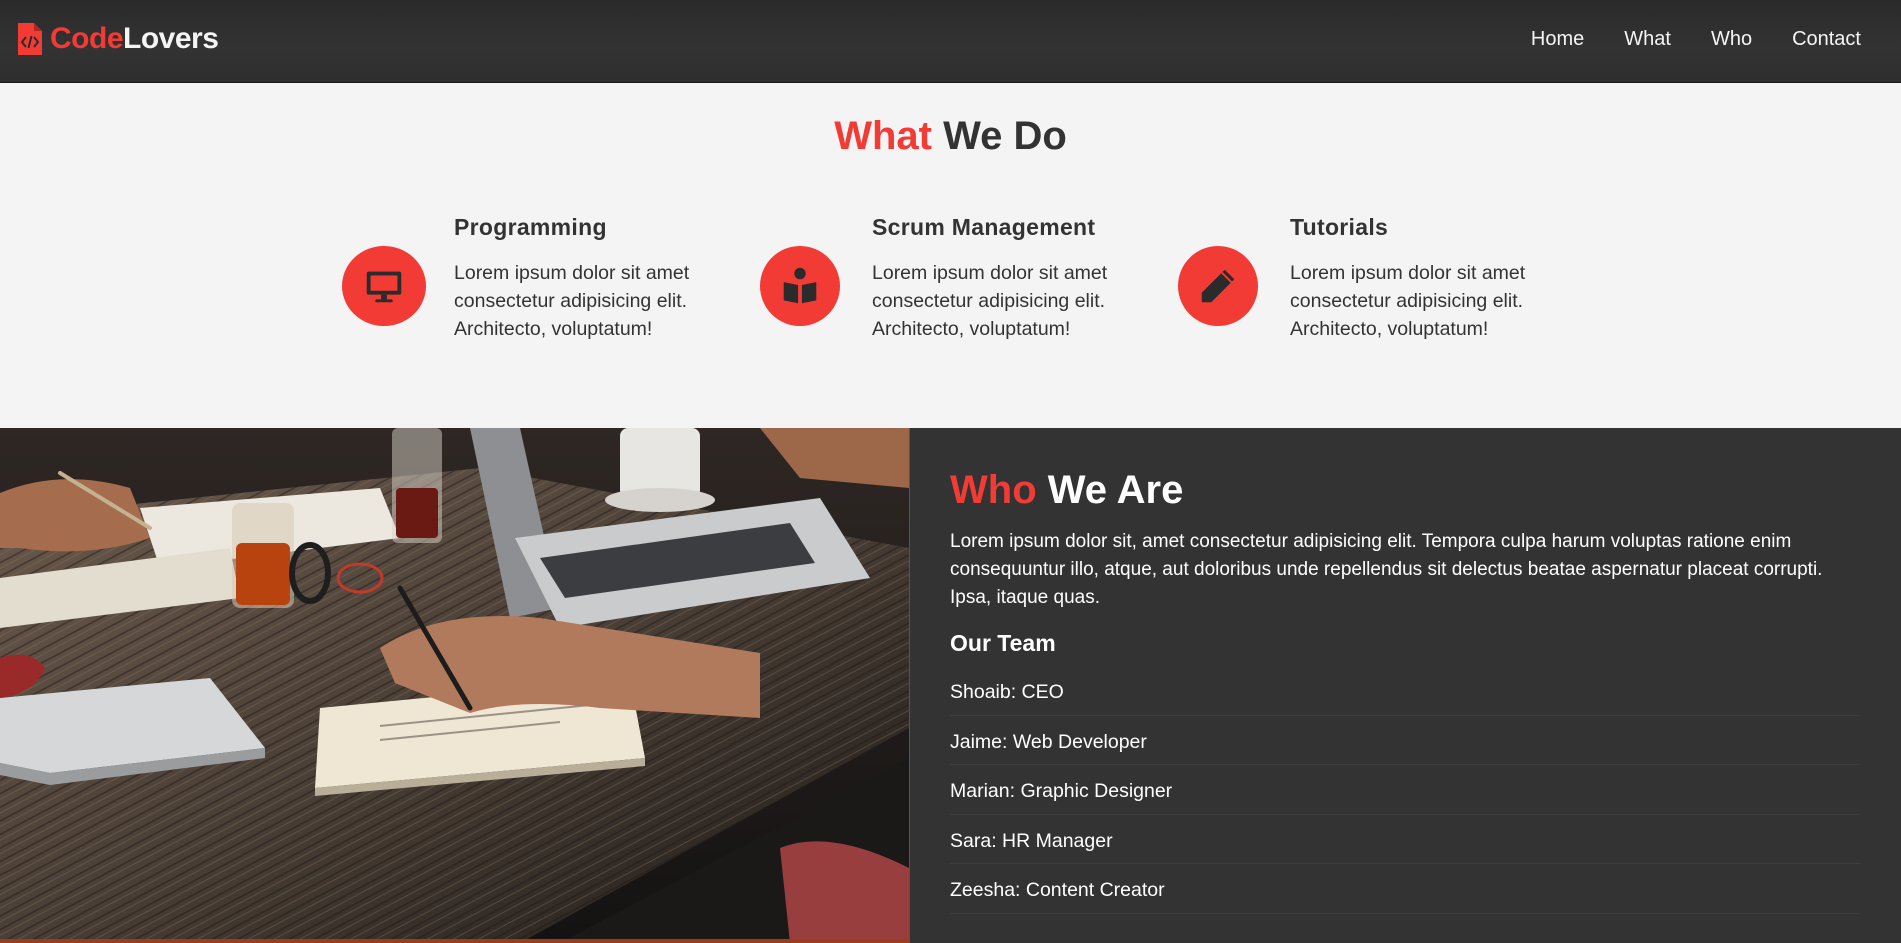  I want to click on brand-name: CodeLovers, so click(134, 38).